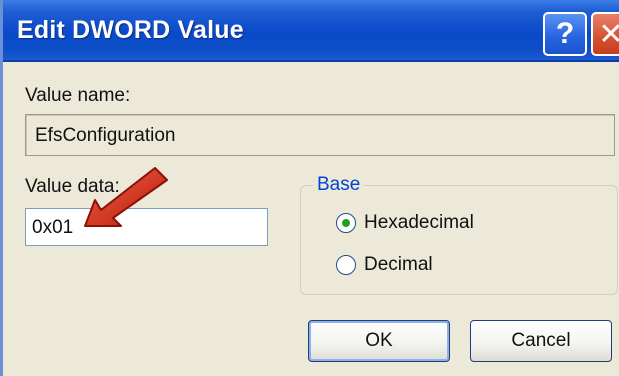 This screenshot has height=376, width=619. Describe the element at coordinates (398, 264) in the screenshot. I see `radio-decimal-label: Decimal` at that location.